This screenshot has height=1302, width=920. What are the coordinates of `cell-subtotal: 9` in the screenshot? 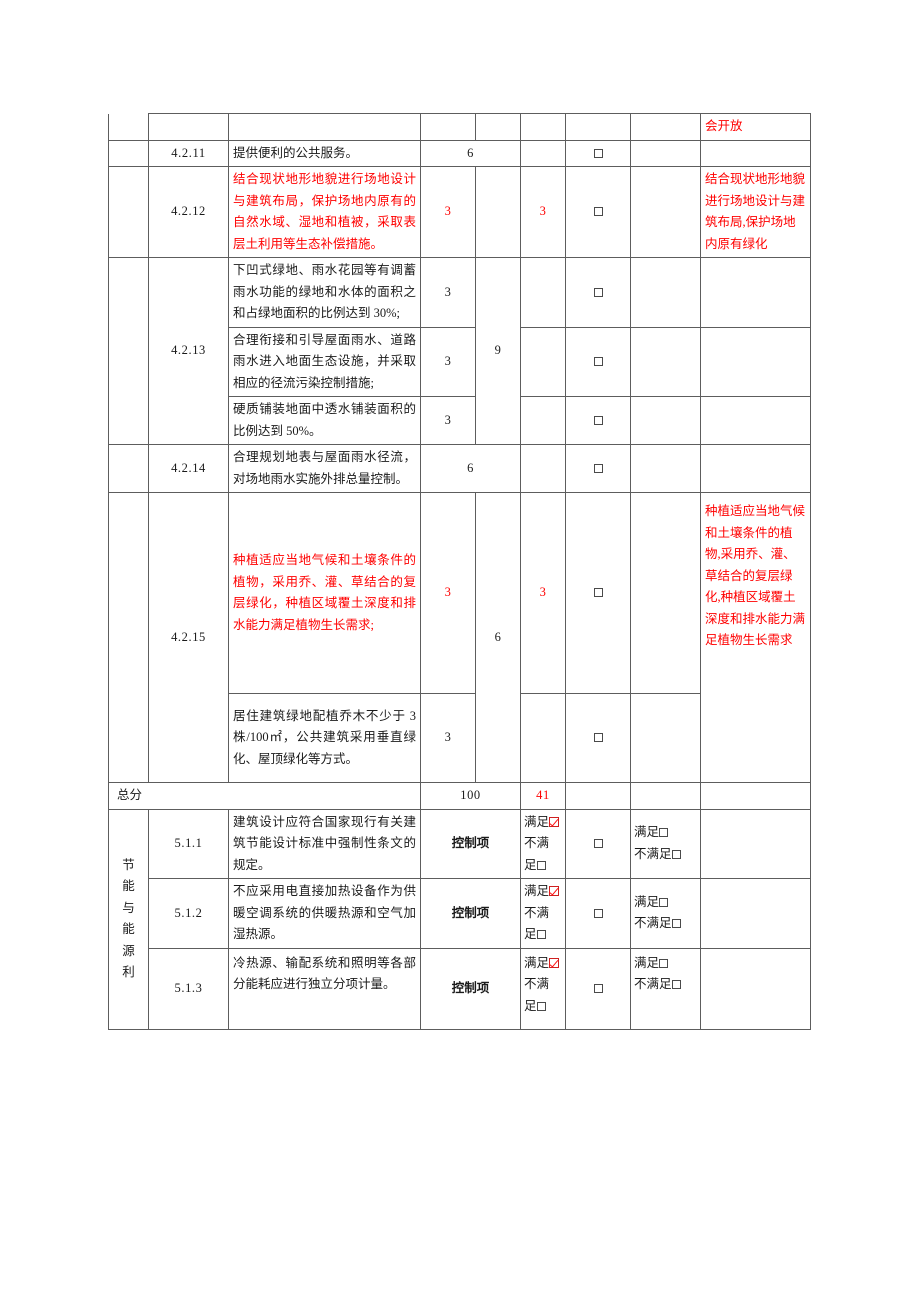 It's located at (498, 351).